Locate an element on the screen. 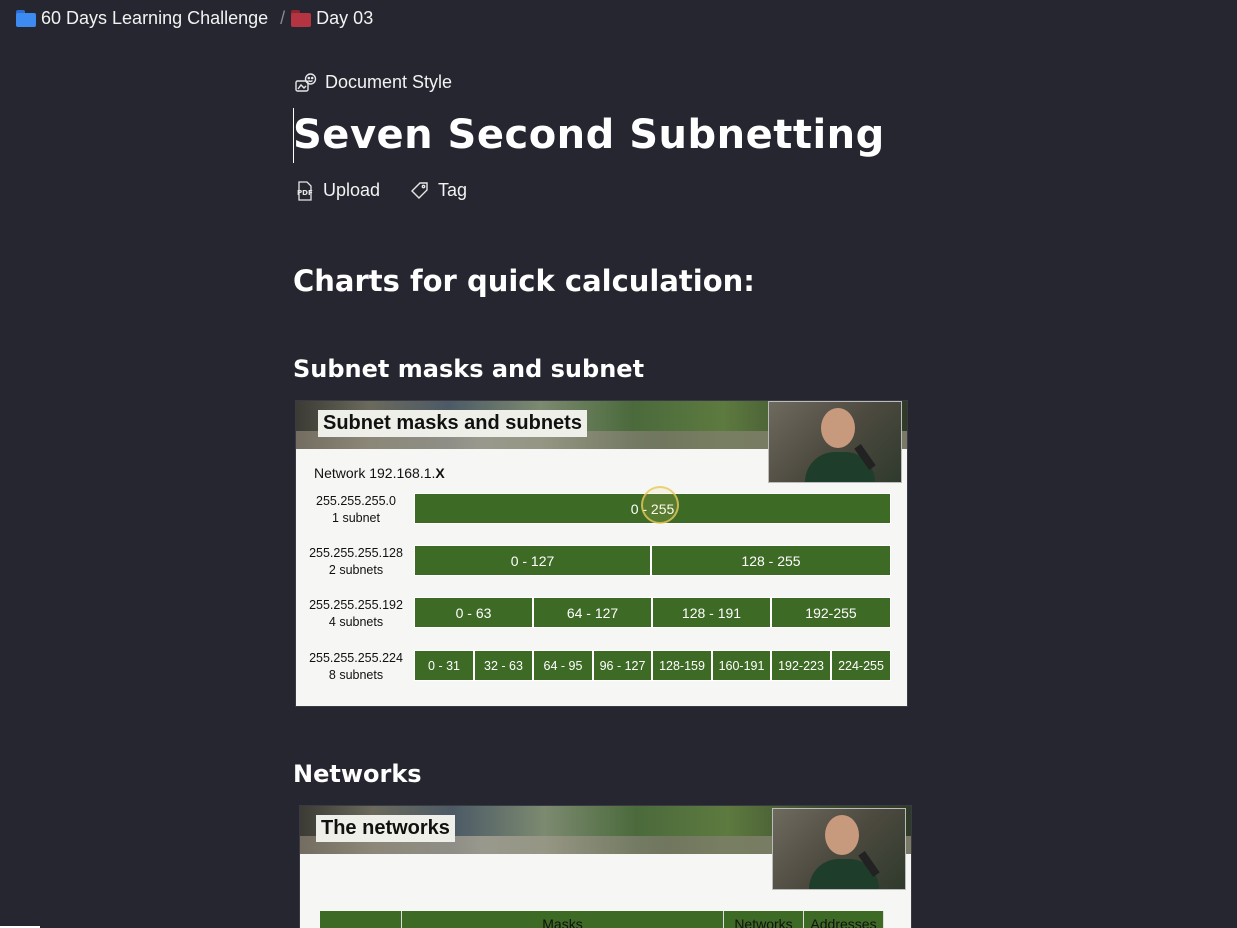  mask-label: 255.255.255.128 2 subnets is located at coordinates (356, 561).